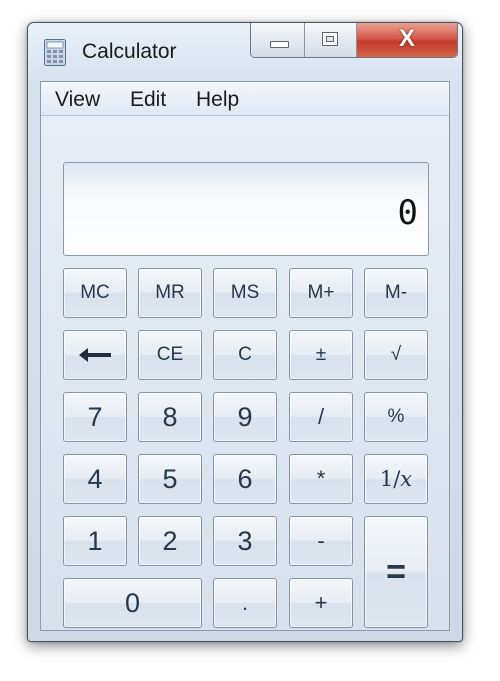  I want to click on menu-help: Help, so click(217, 100).